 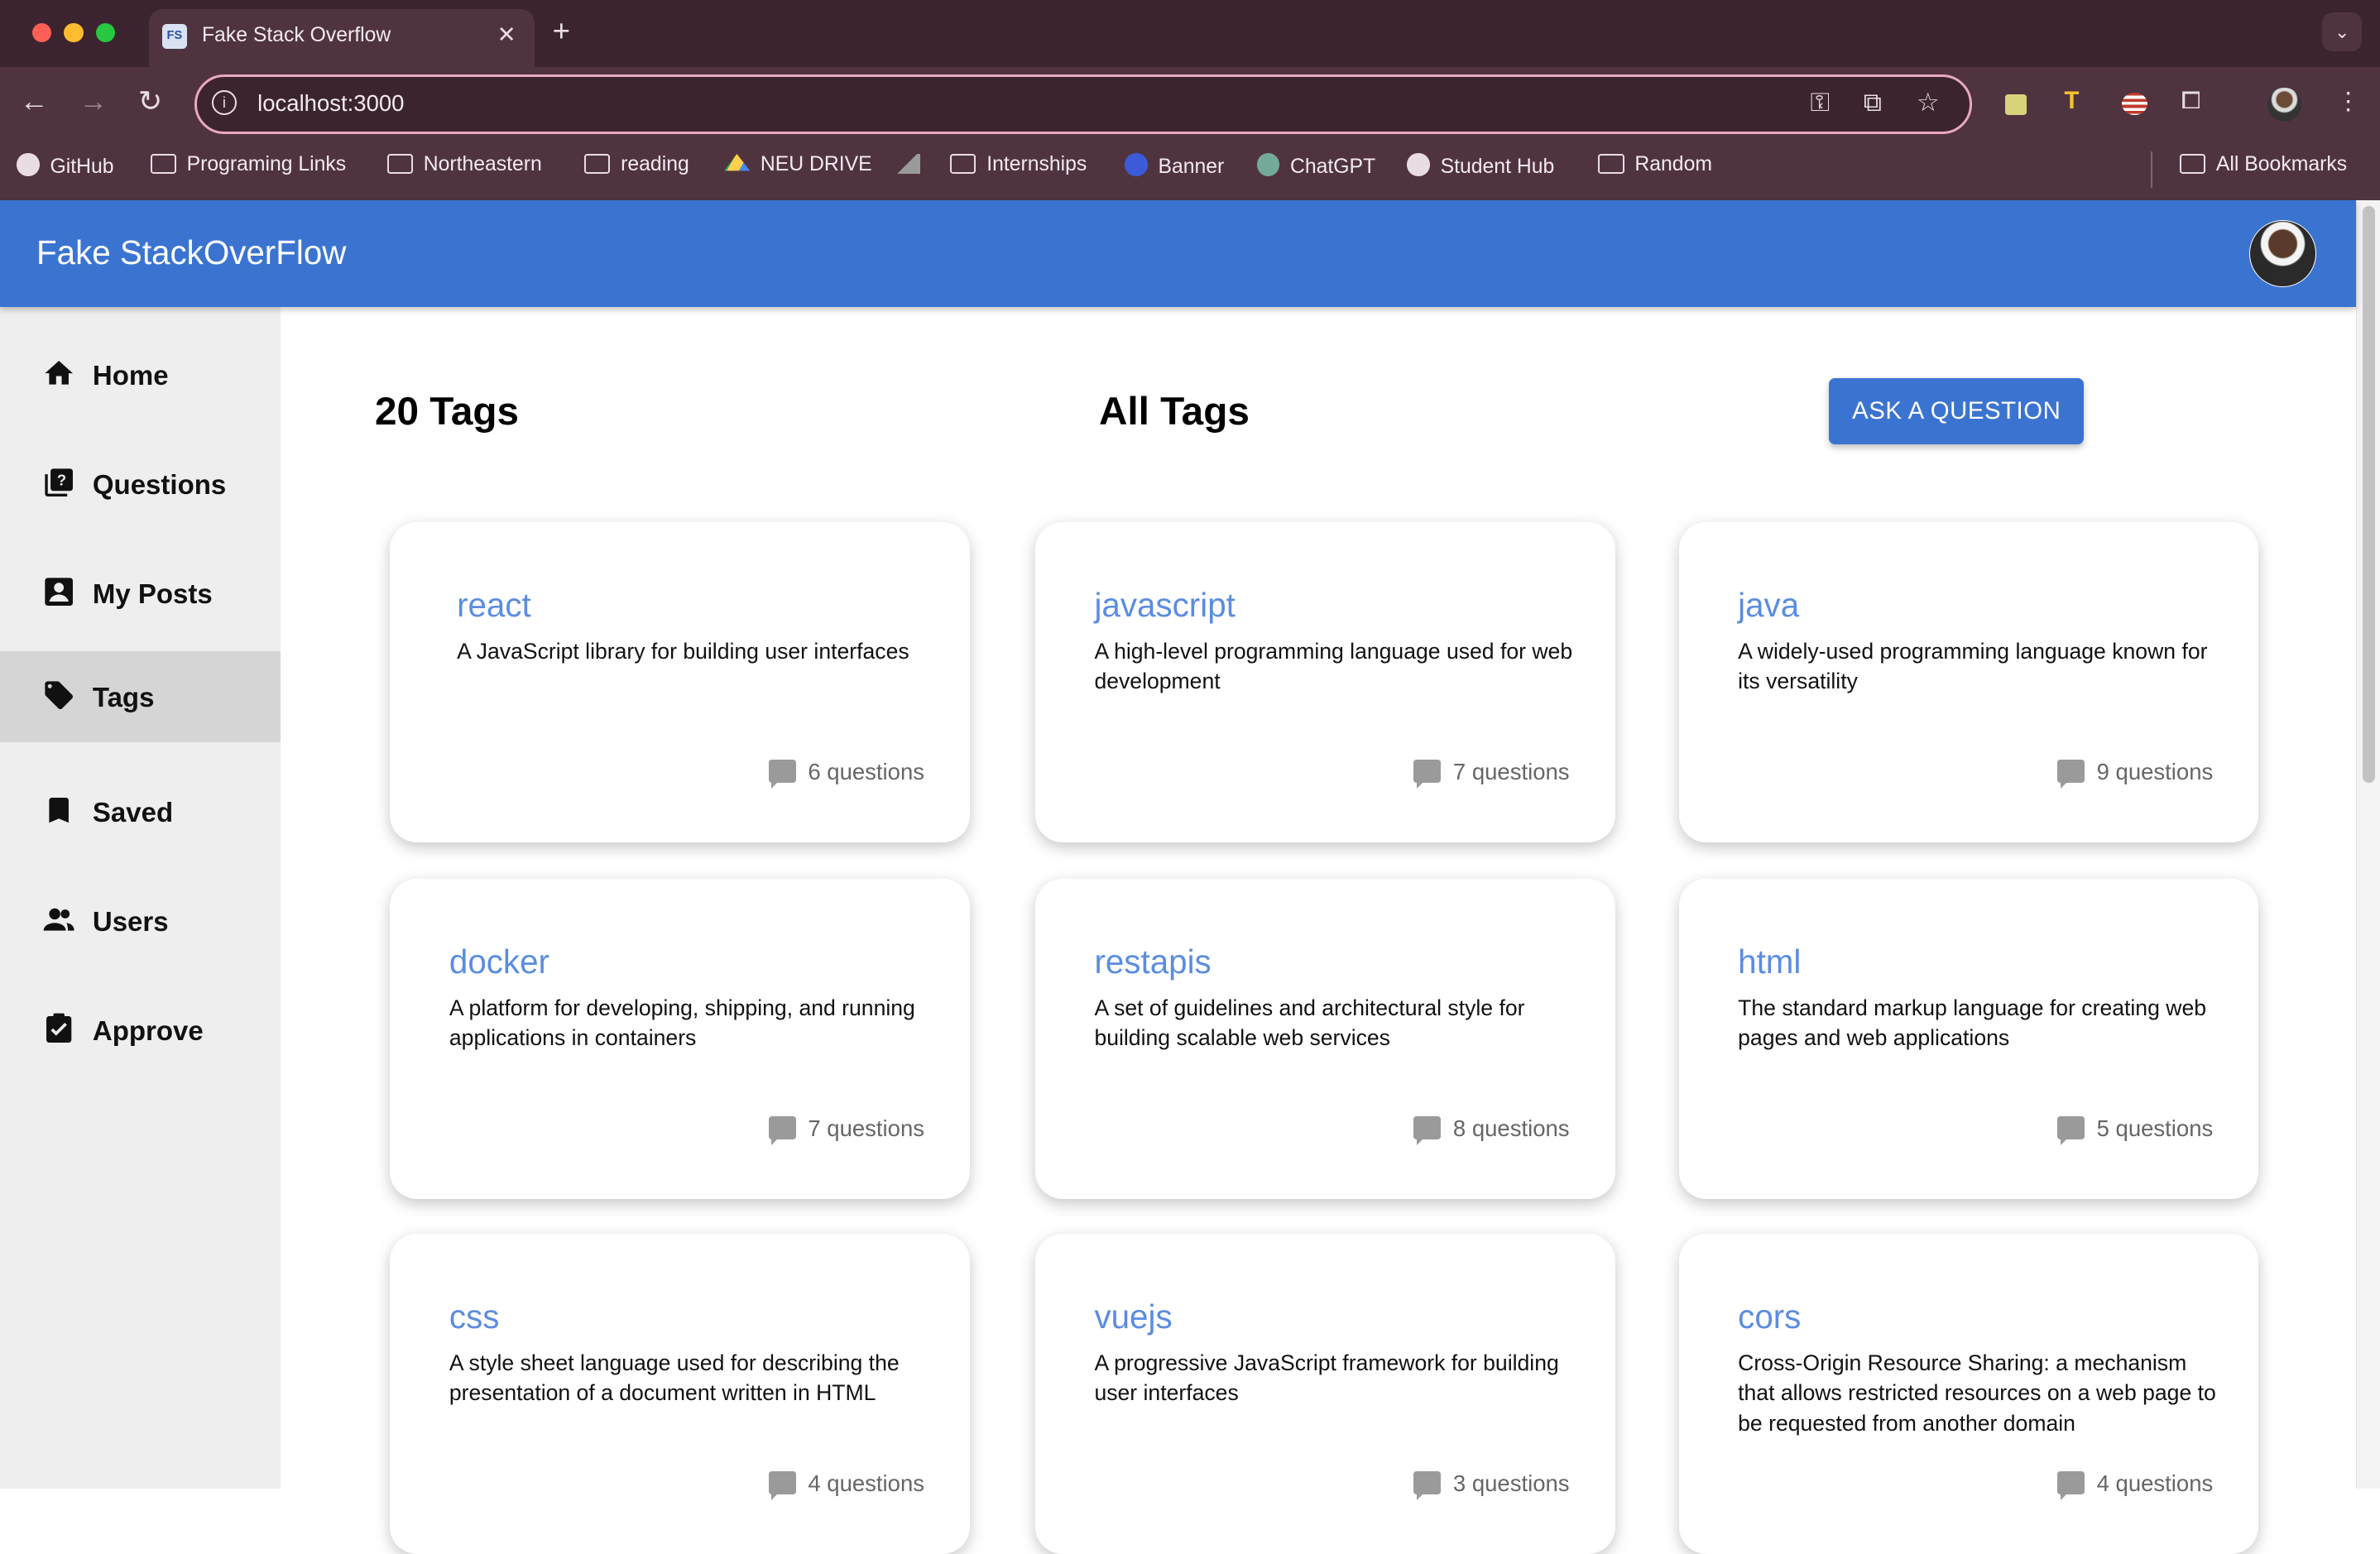 I want to click on tag-question-count: 9 questions, so click(x=2134, y=774).